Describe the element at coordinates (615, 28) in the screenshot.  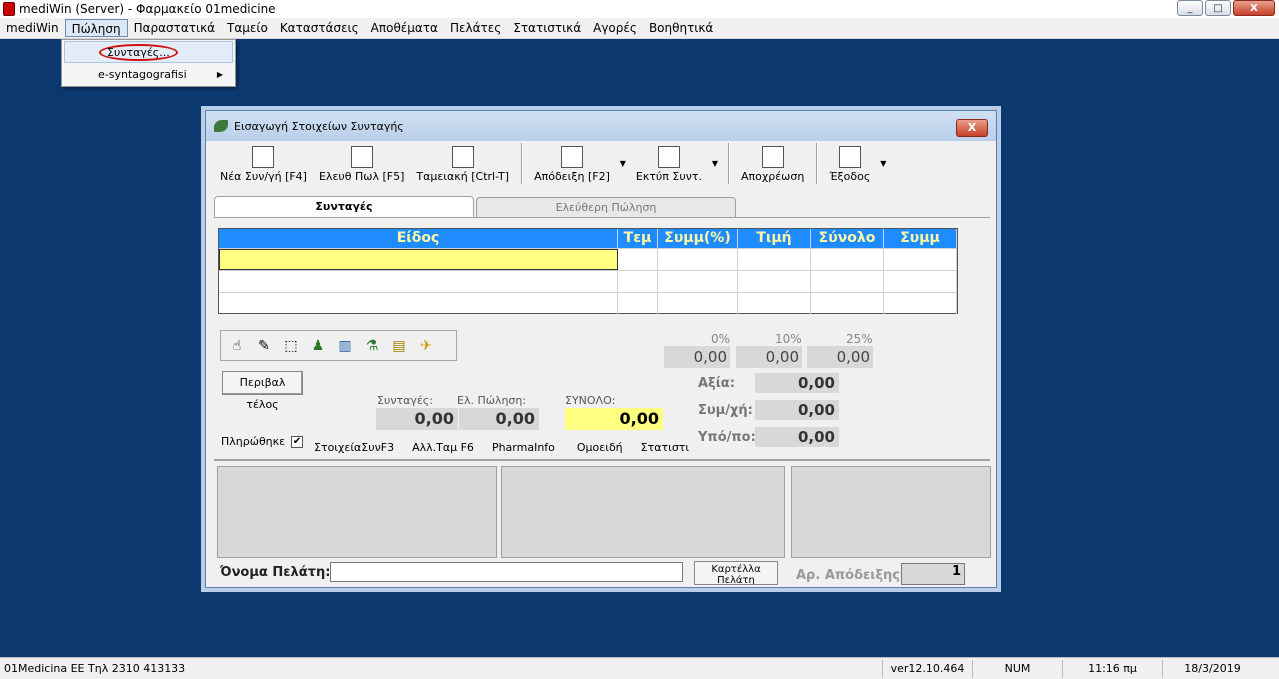
I see `menu-agores: Αγορές` at that location.